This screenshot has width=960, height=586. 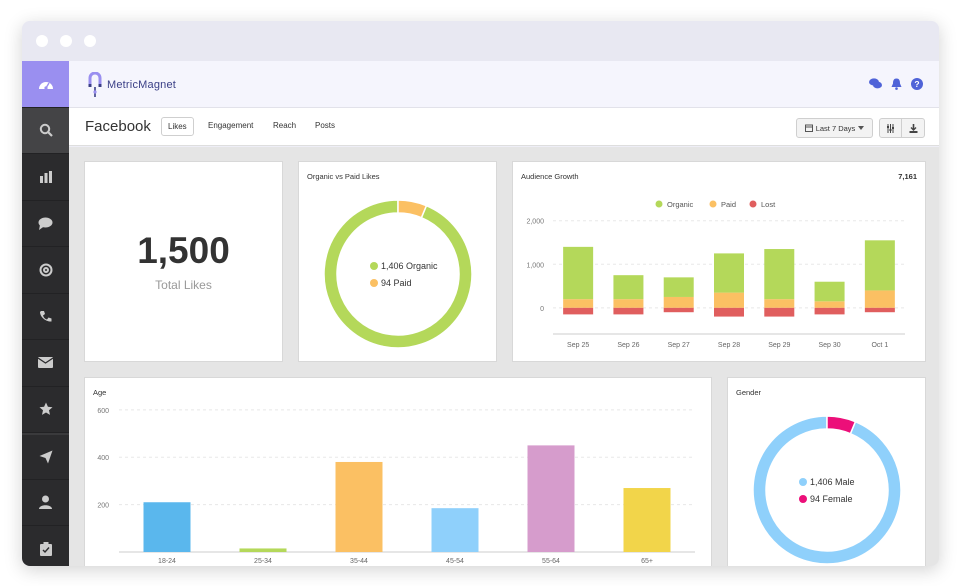 What do you see at coordinates (412, 209) in the screenshot?
I see `organic-paid-slice-paid` at bounding box center [412, 209].